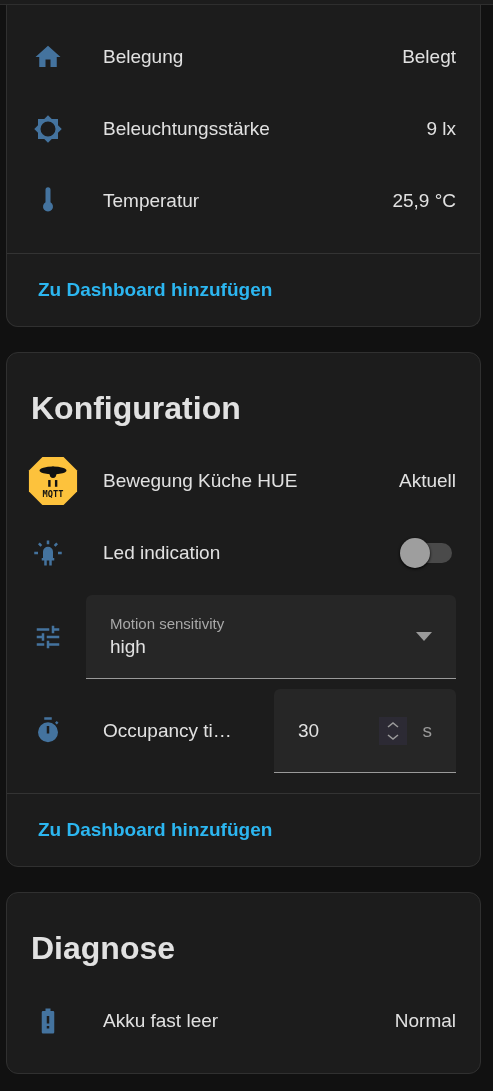 This screenshot has height=1091, width=493. Describe the element at coordinates (48, 129) in the screenshot. I see `sun-icon` at that location.